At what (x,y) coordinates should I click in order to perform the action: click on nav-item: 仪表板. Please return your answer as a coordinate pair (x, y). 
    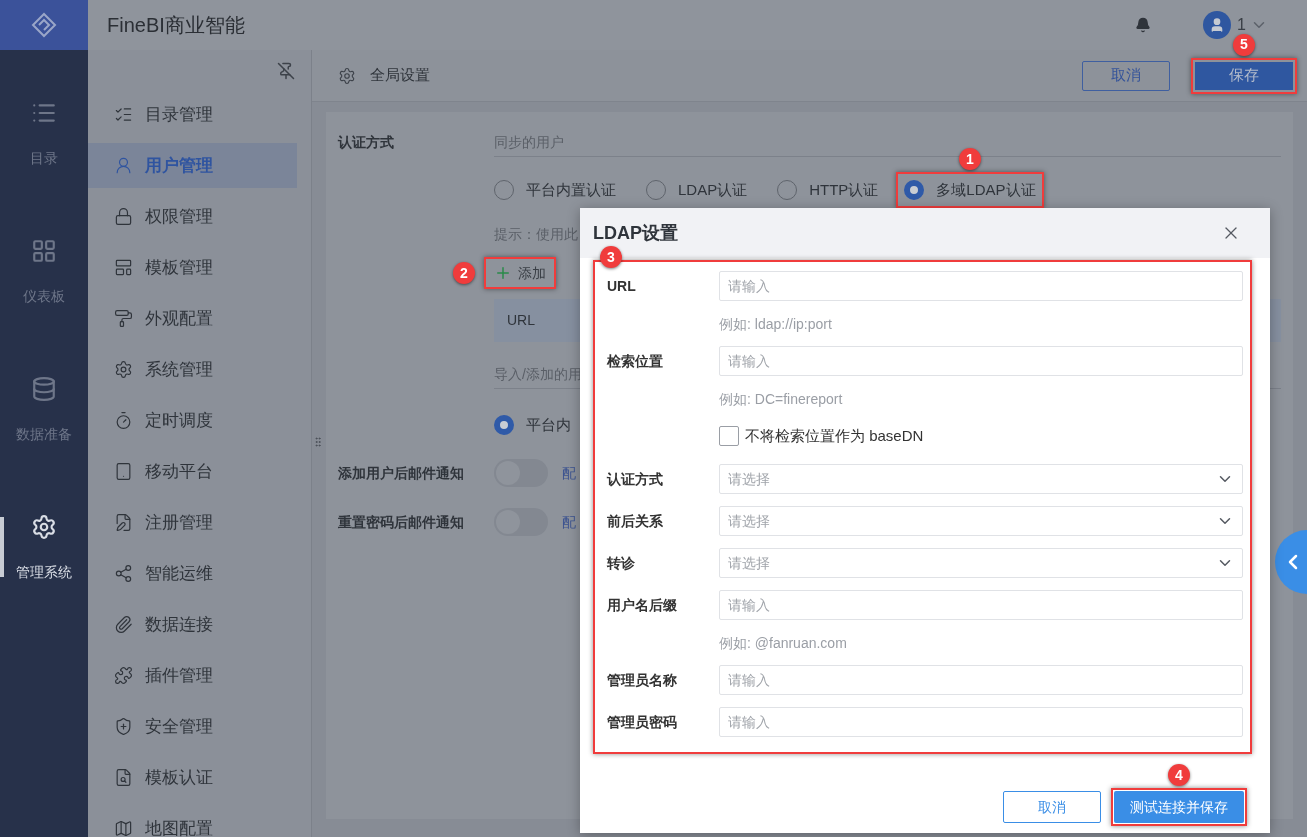
    Looking at the image, I should click on (44, 272).